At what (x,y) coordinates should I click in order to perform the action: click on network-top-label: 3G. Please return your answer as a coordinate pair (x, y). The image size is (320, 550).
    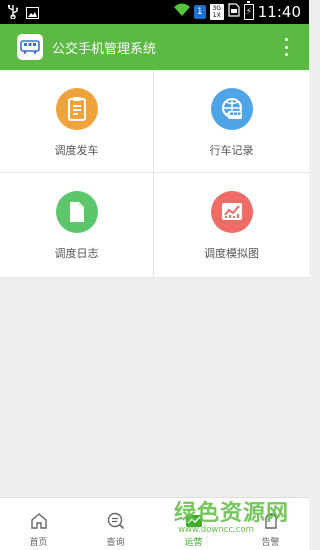
    Looking at the image, I should click on (216, 8).